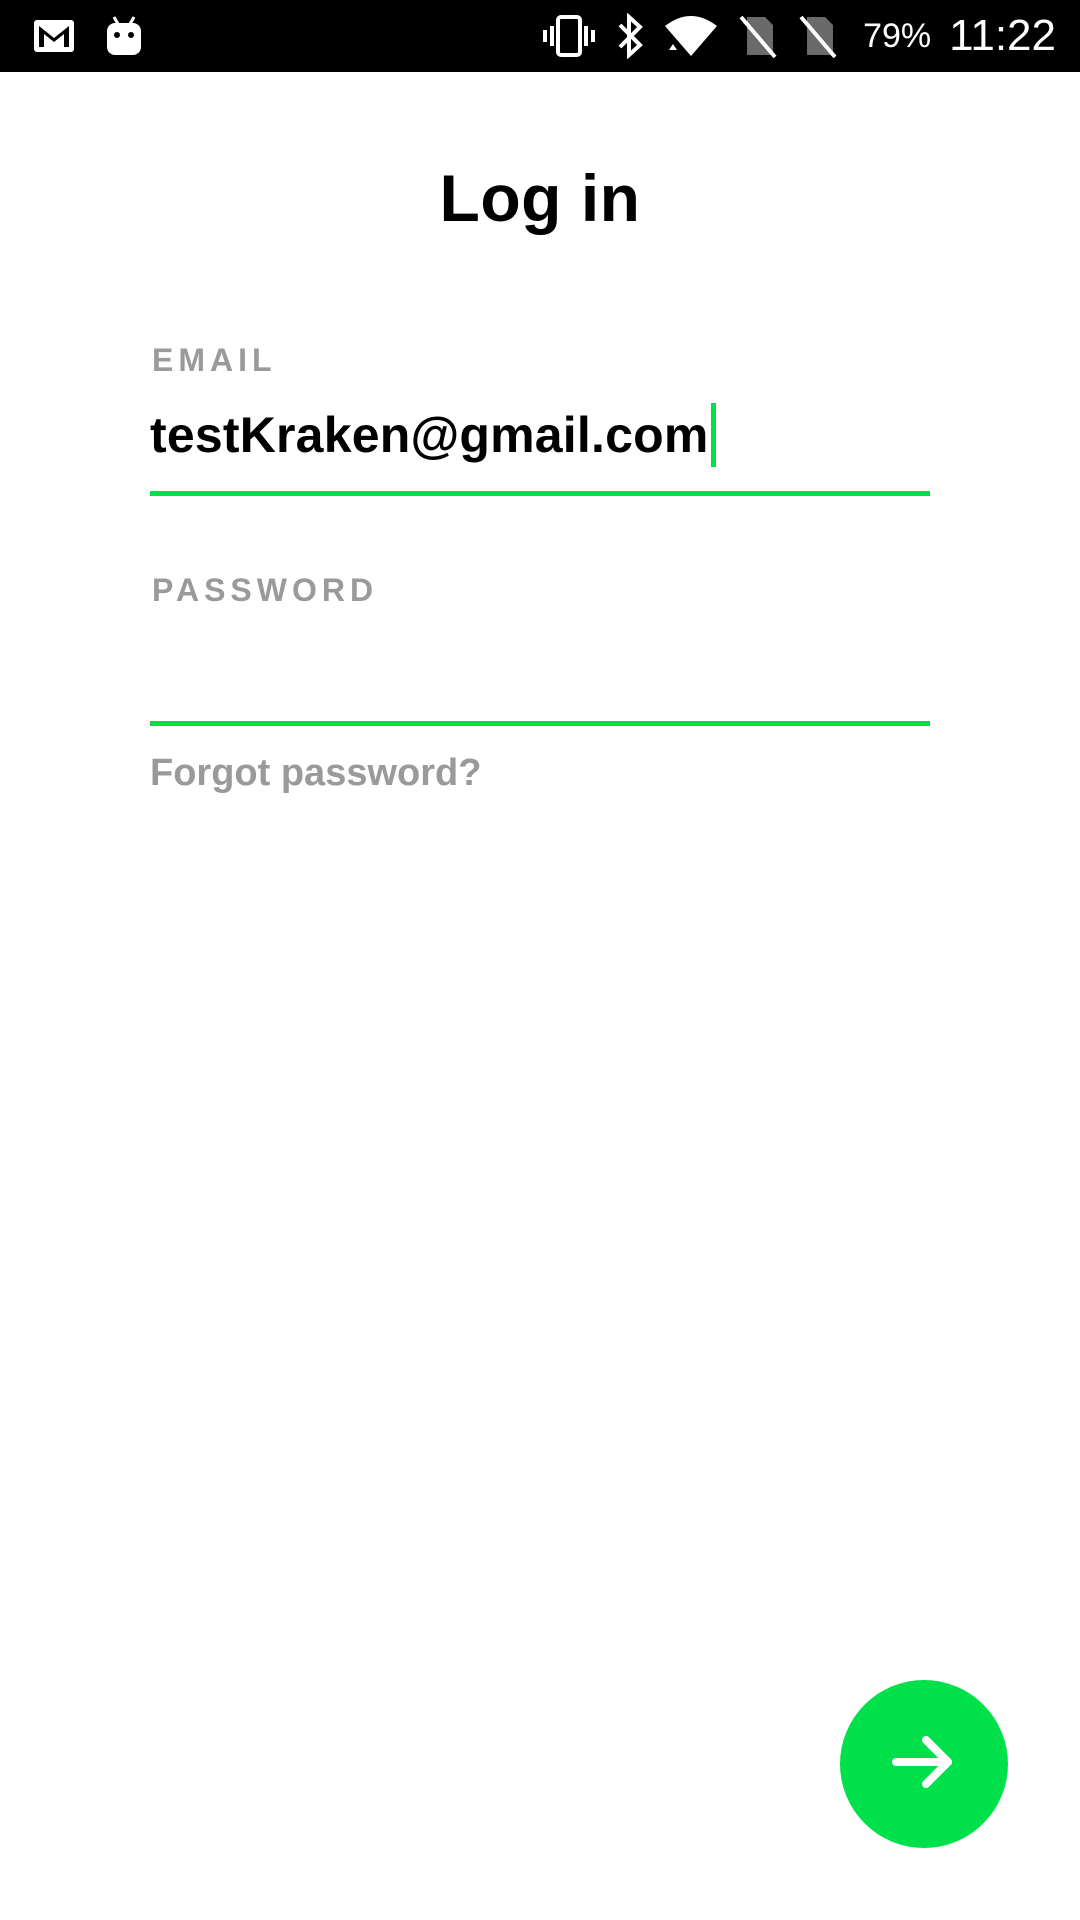 Image resolution: width=1080 pixels, height=1920 pixels. What do you see at coordinates (429, 435) in the screenshot?
I see `email-value: testKraken@gmail.com` at bounding box center [429, 435].